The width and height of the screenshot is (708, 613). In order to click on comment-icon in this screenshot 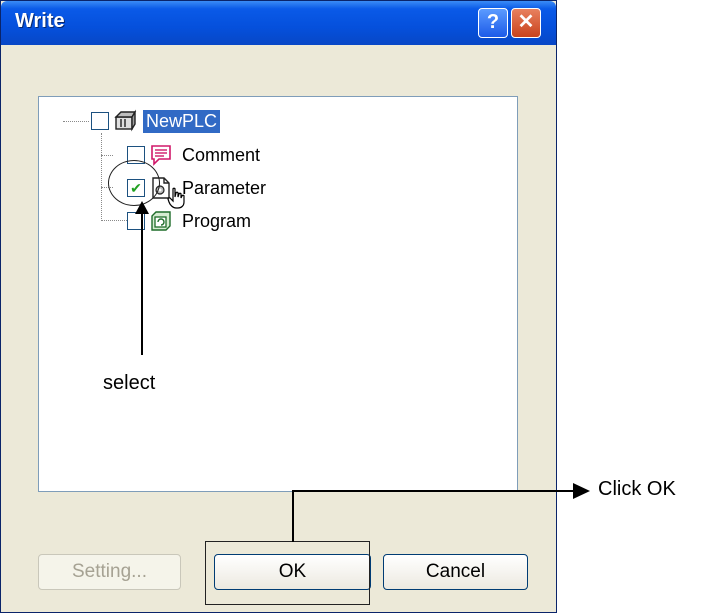, I will do `click(161, 155)`.